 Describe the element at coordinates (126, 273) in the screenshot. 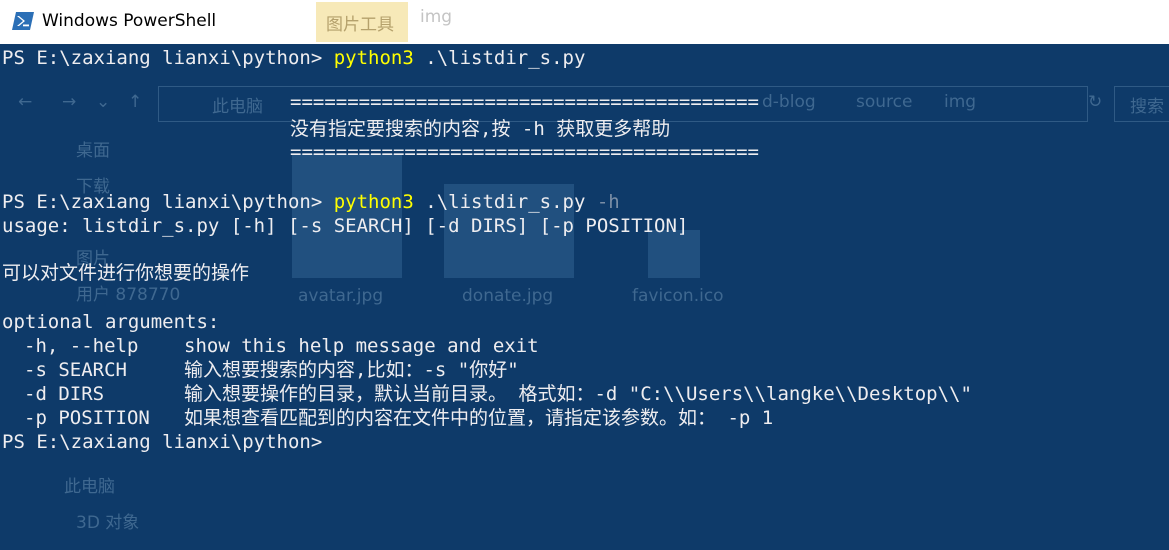

I see `description-line: 可以对文件进行你想要的操作` at that location.